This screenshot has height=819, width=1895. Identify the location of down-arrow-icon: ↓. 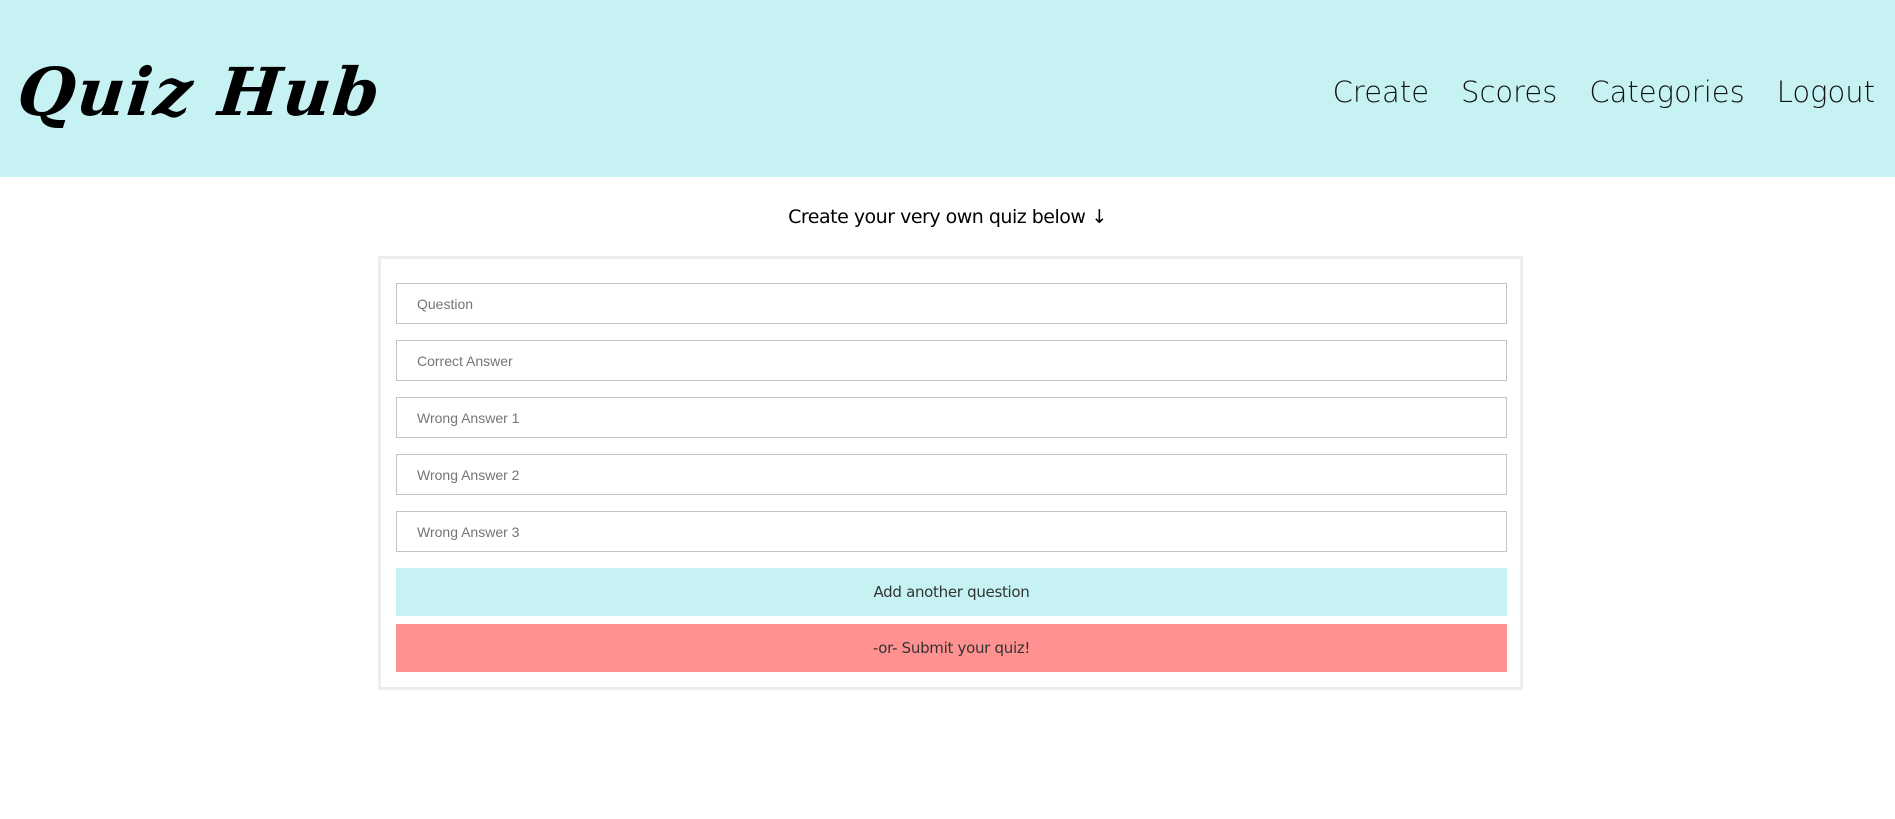
(1099, 217).